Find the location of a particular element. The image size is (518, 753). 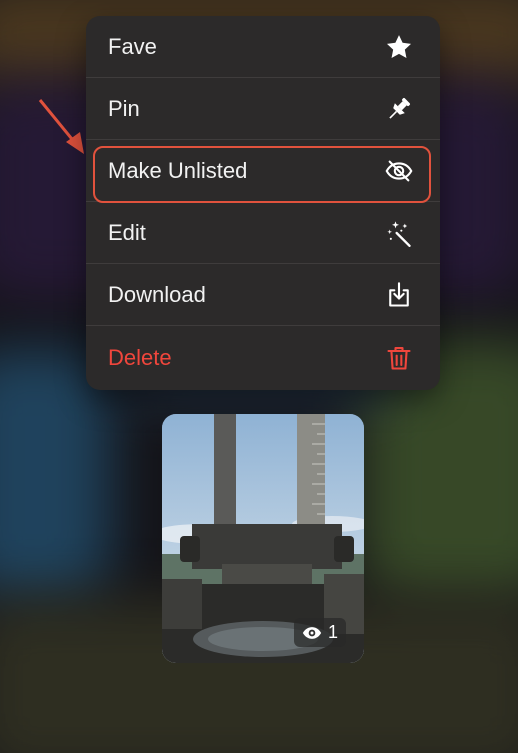

menu-item-label: Download is located at coordinates (157, 294).